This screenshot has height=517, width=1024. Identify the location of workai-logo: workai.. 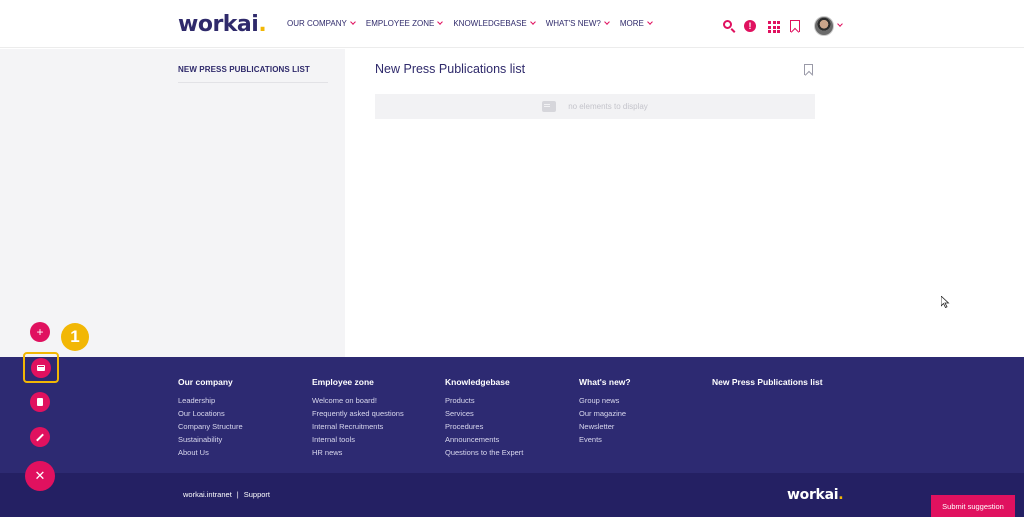
(222, 24).